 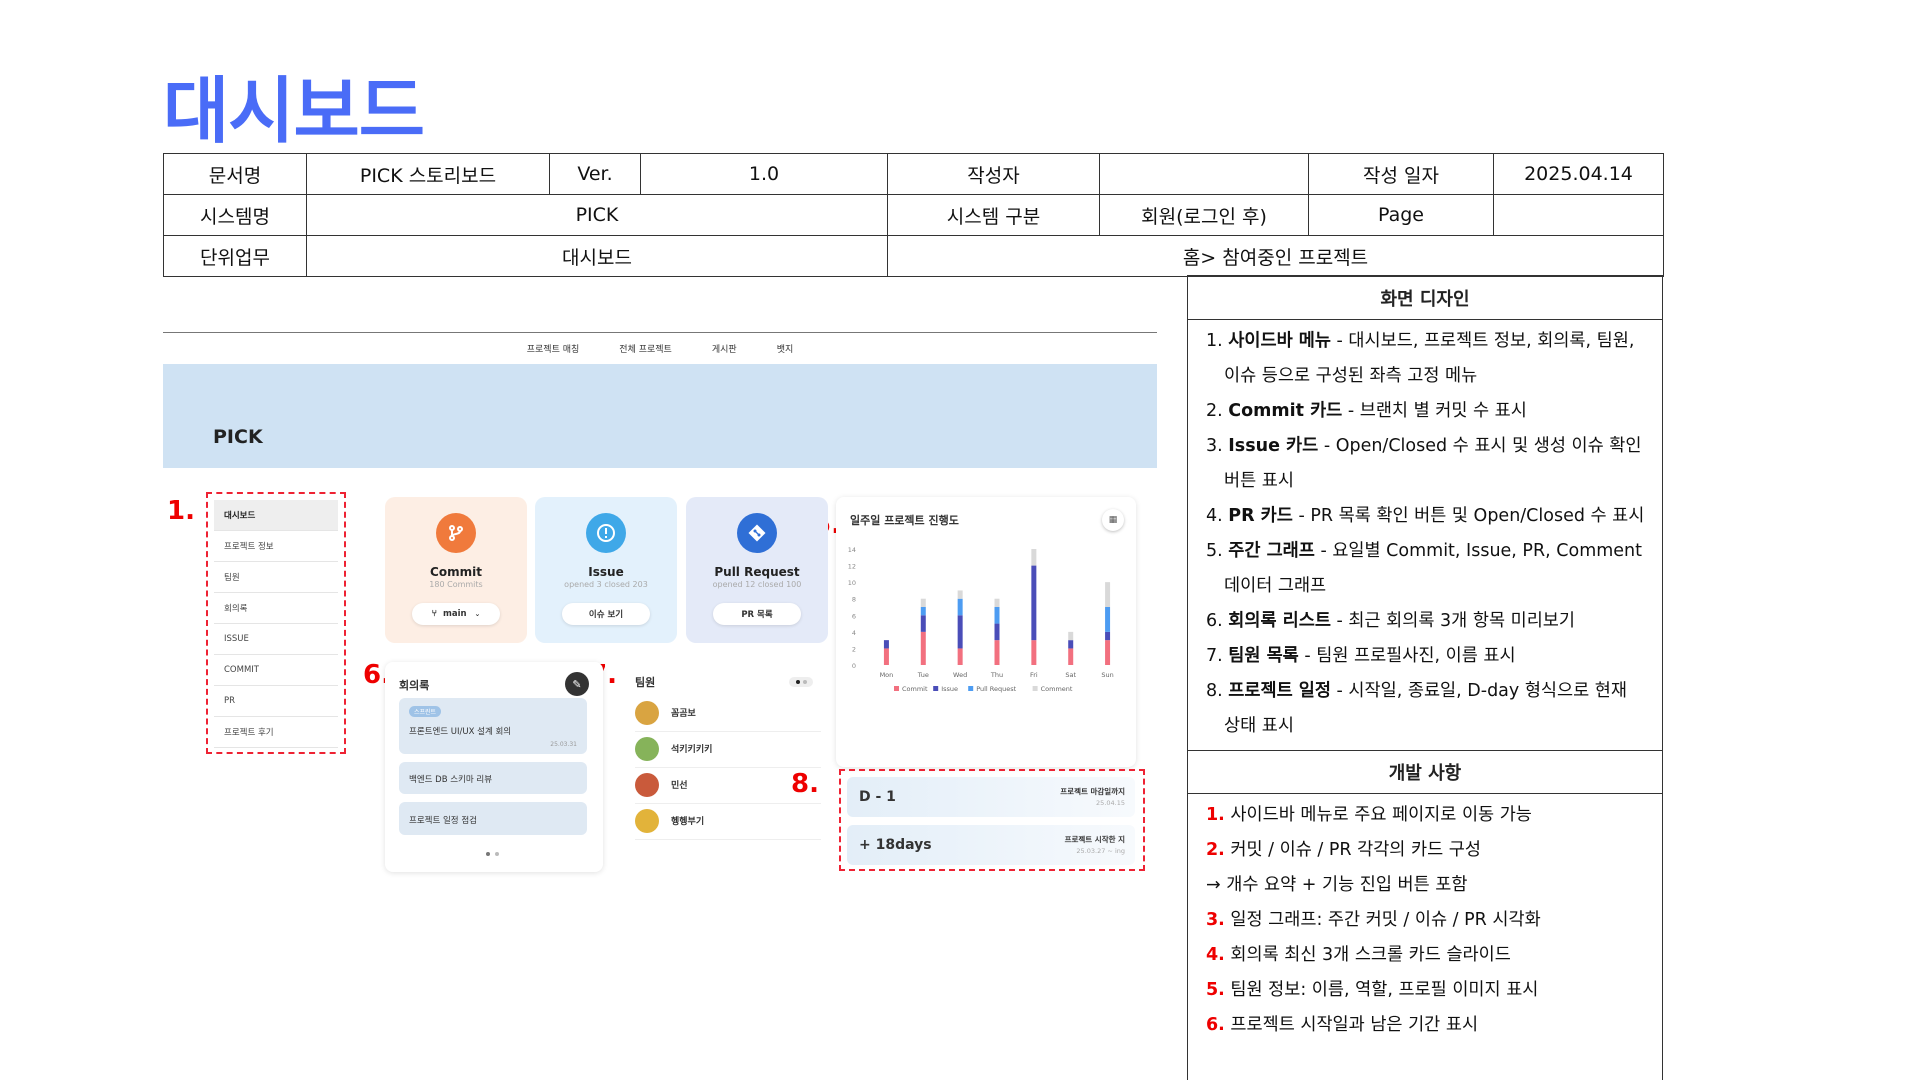 I want to click on git-icon, so click(x=757, y=533).